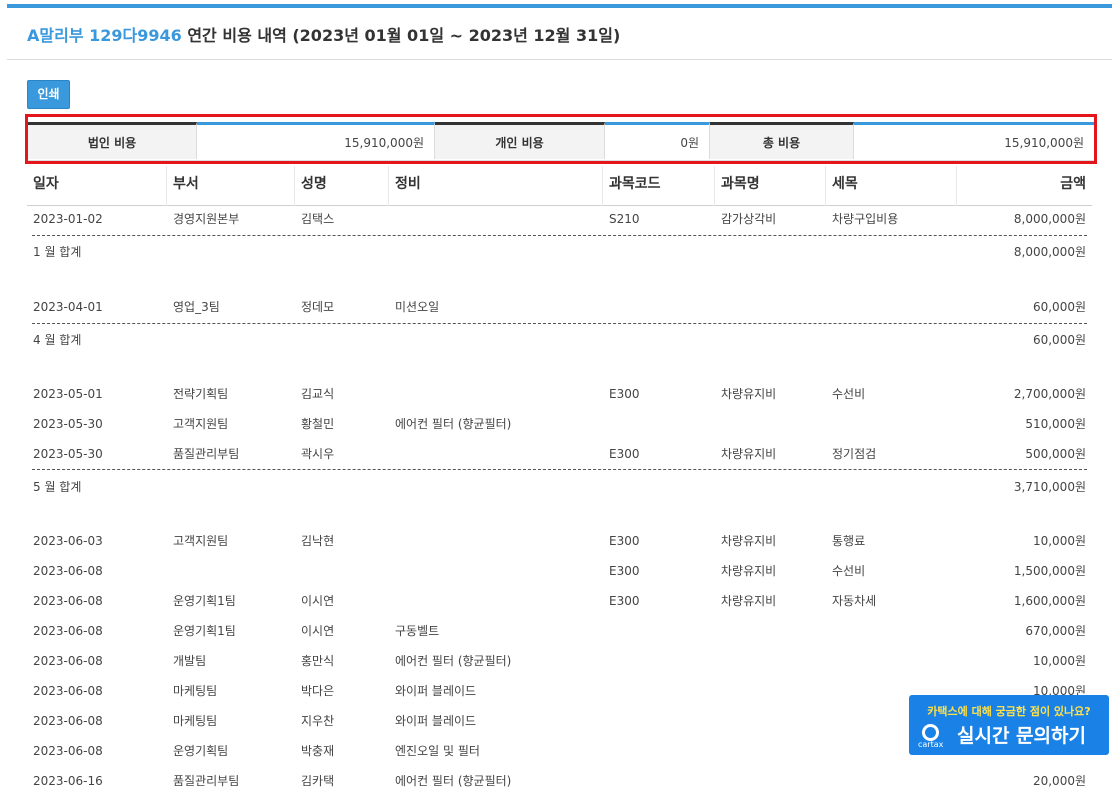 This screenshot has height=788, width=1119. Describe the element at coordinates (1049, 394) in the screenshot. I see `cell-amount: 2,700,000원` at that location.